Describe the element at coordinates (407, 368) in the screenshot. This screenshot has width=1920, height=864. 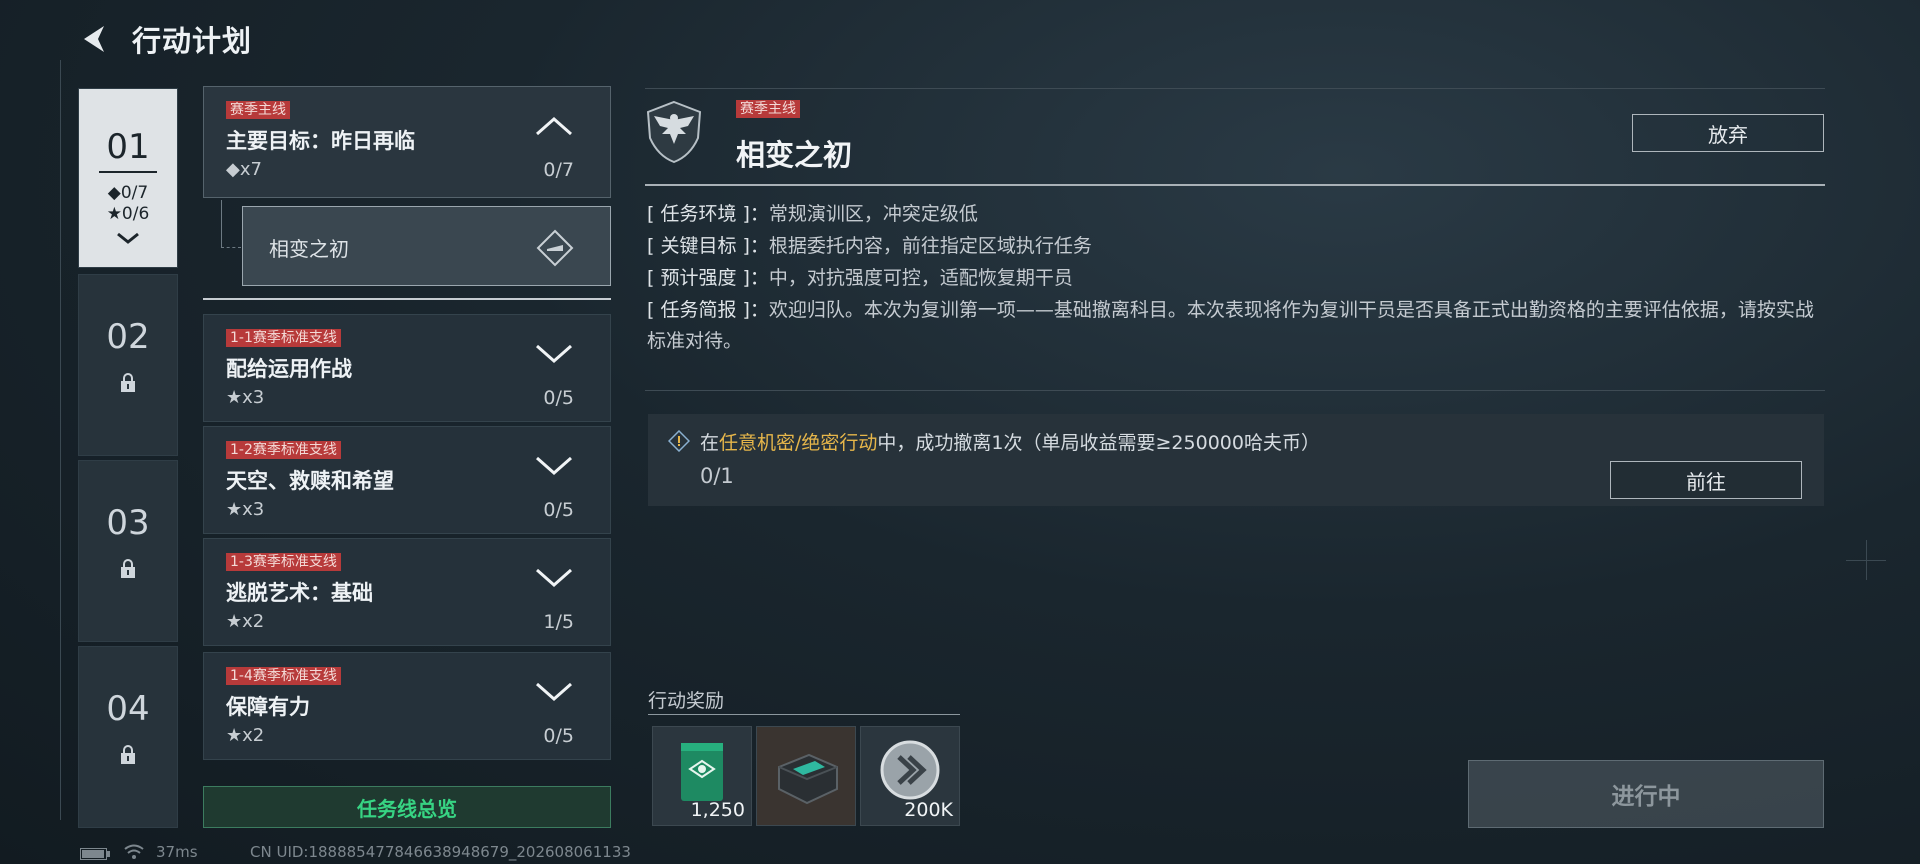
I see `branch-mission-item: 1-1赛季标准支线 配给运用作战 ★x3 0/5` at that location.